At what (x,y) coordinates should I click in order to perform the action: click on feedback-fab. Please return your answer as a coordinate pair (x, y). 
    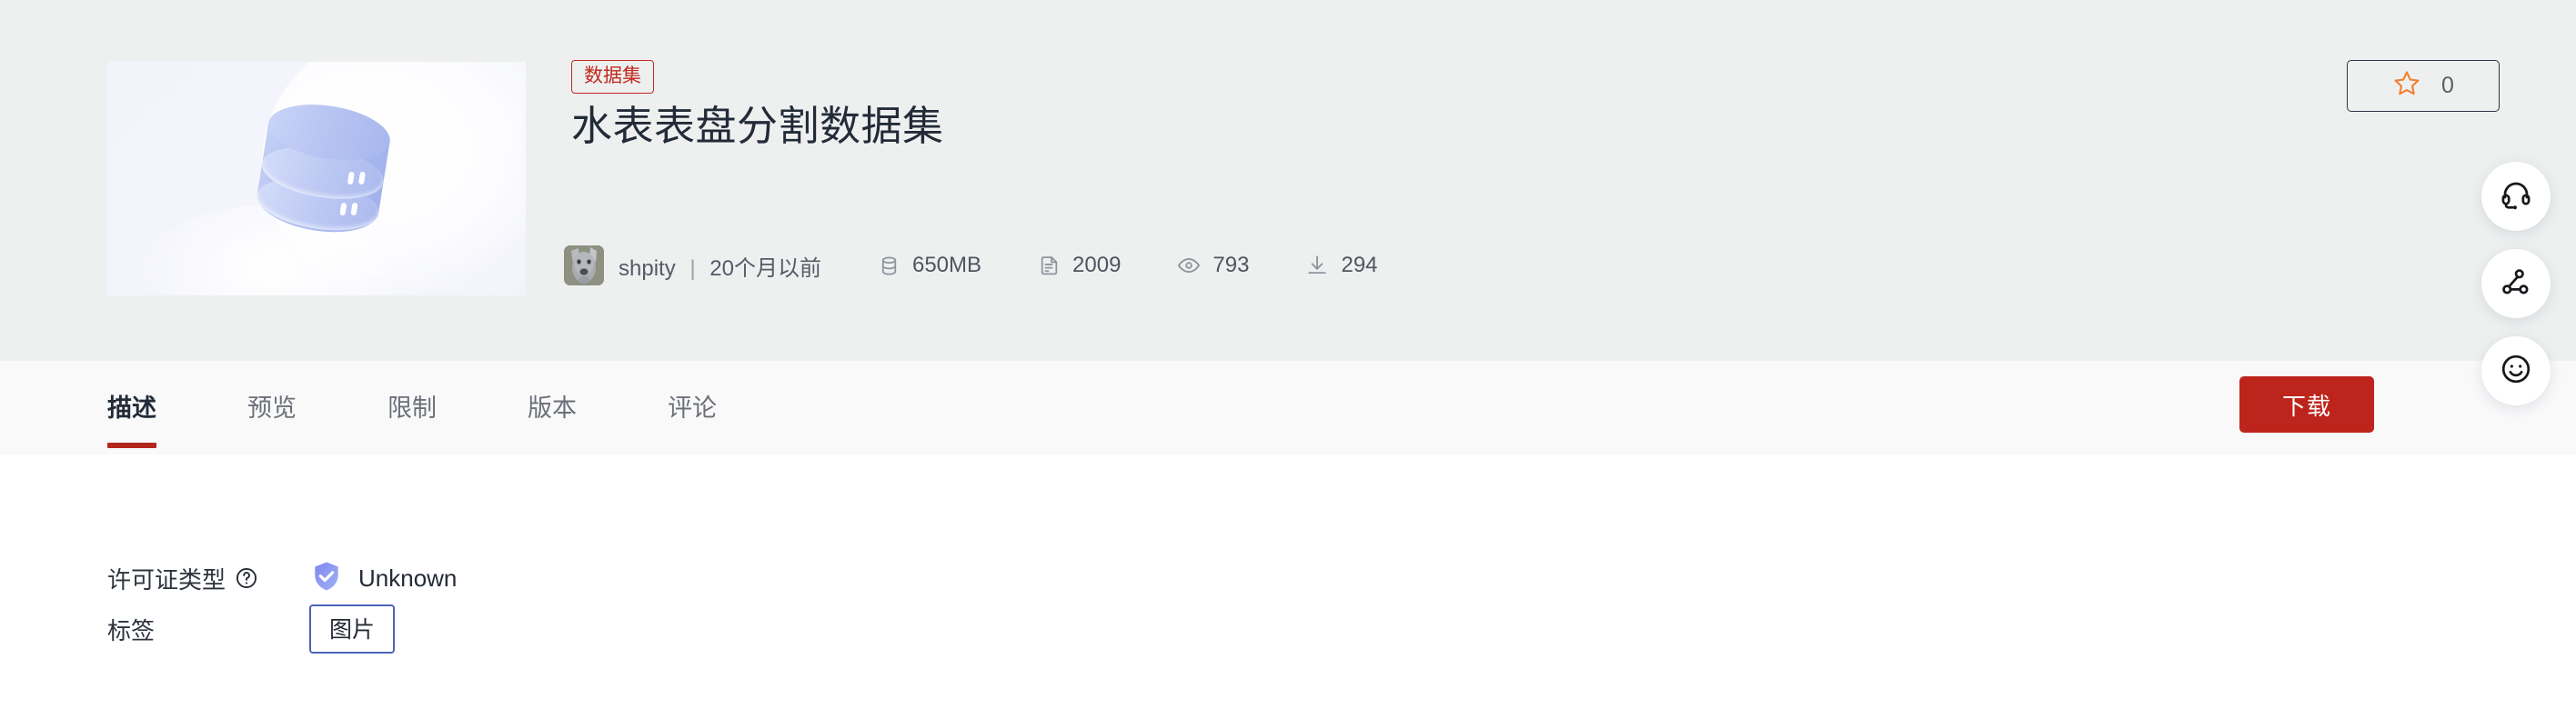
    Looking at the image, I should click on (2516, 371).